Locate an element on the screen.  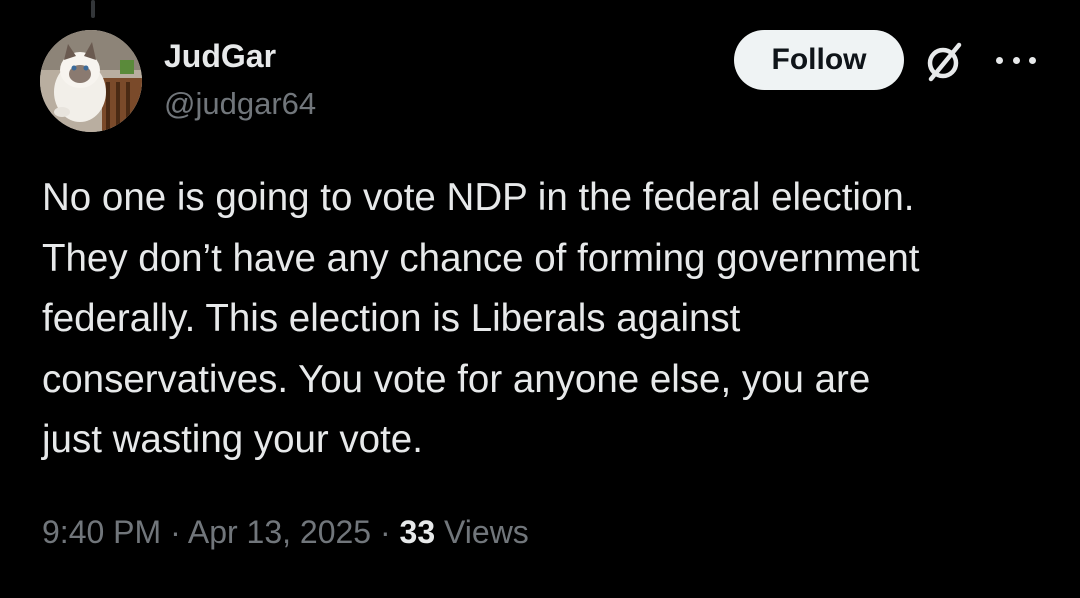
views-count: 33 is located at coordinates (418, 532).